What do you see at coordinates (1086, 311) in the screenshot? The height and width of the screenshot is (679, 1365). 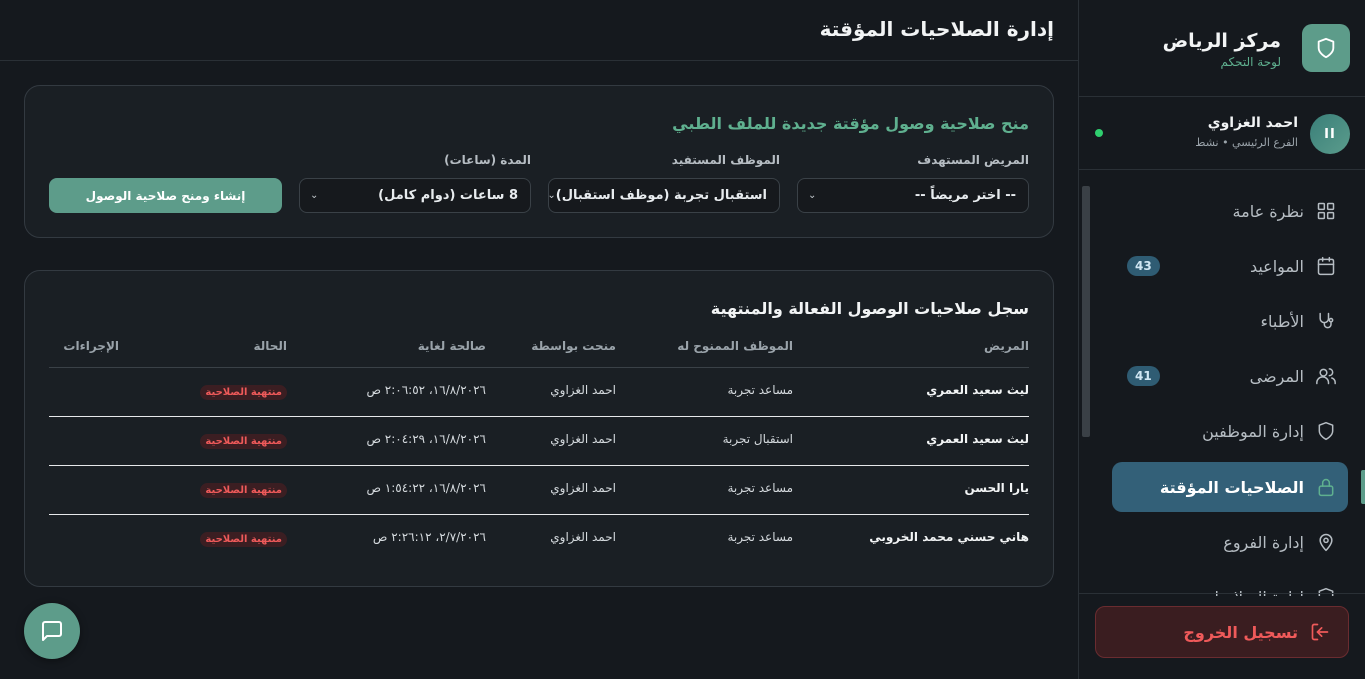 I see `sidebar-scrollbar` at bounding box center [1086, 311].